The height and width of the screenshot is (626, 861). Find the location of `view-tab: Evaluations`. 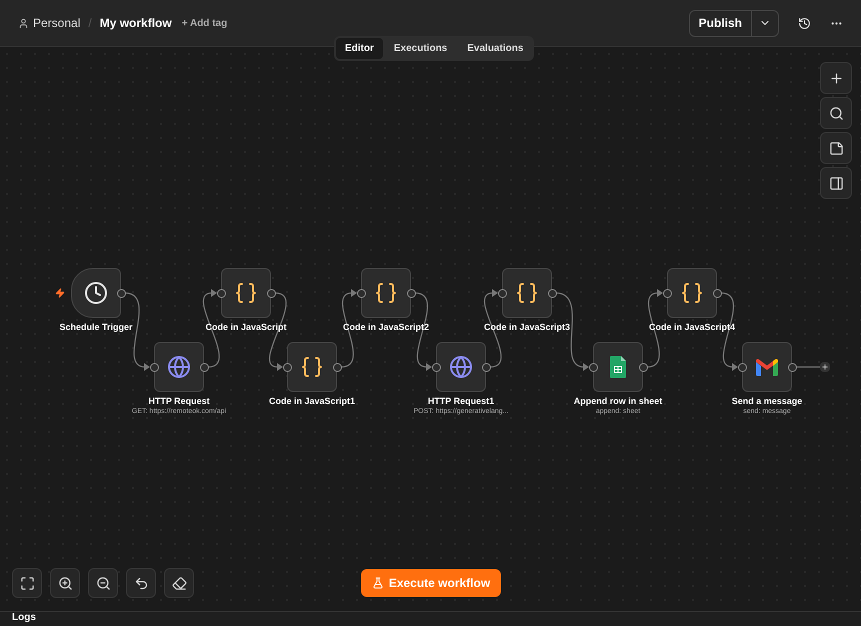

view-tab: Evaluations is located at coordinates (495, 48).